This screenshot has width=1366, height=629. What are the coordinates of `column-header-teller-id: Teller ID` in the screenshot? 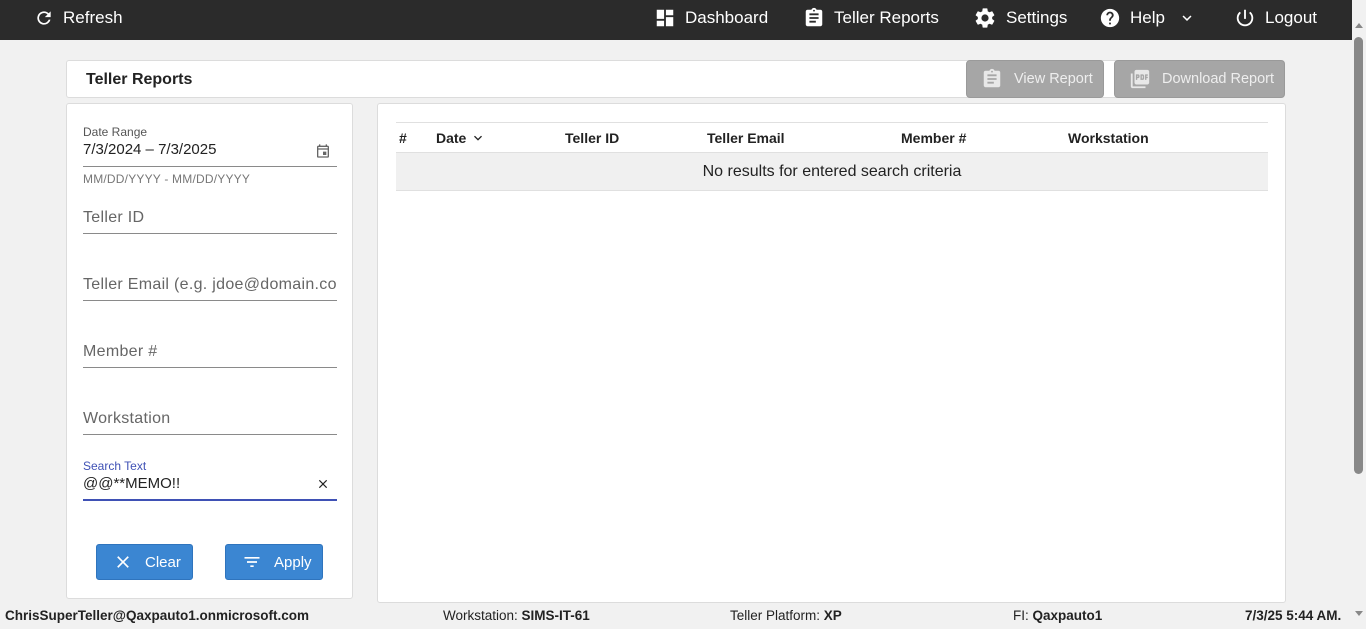 It's located at (592, 138).